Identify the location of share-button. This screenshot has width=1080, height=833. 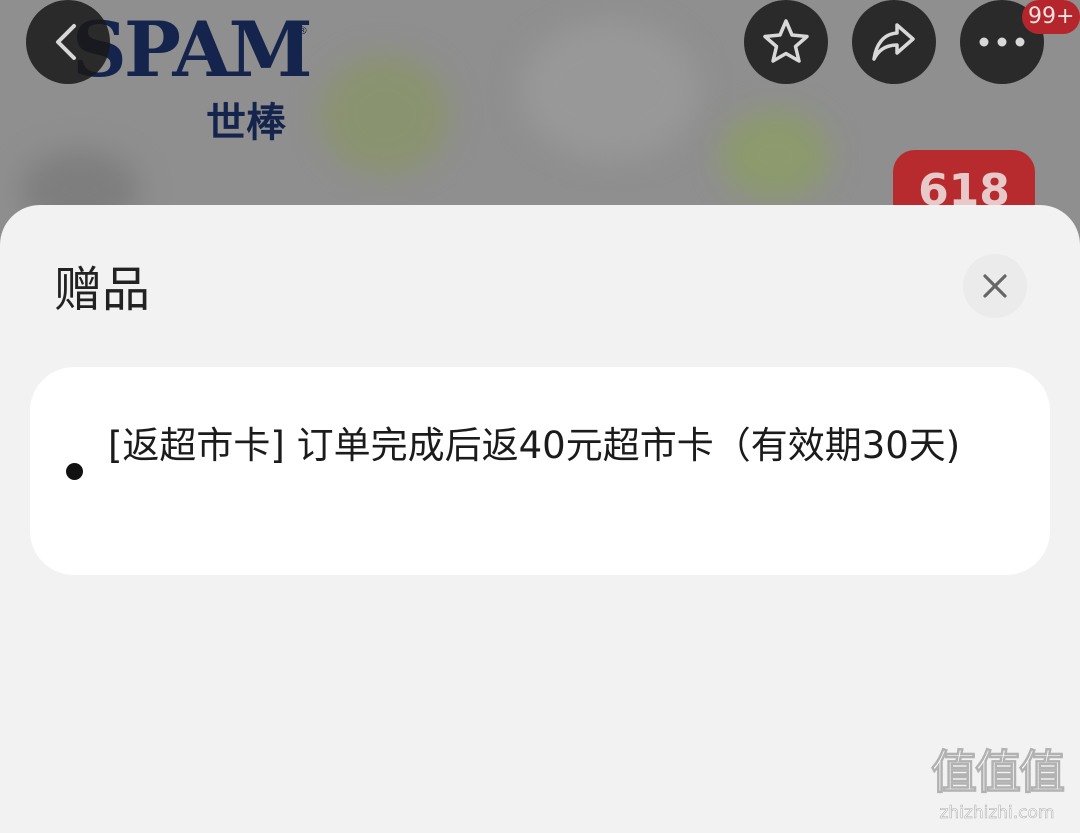
(894, 42).